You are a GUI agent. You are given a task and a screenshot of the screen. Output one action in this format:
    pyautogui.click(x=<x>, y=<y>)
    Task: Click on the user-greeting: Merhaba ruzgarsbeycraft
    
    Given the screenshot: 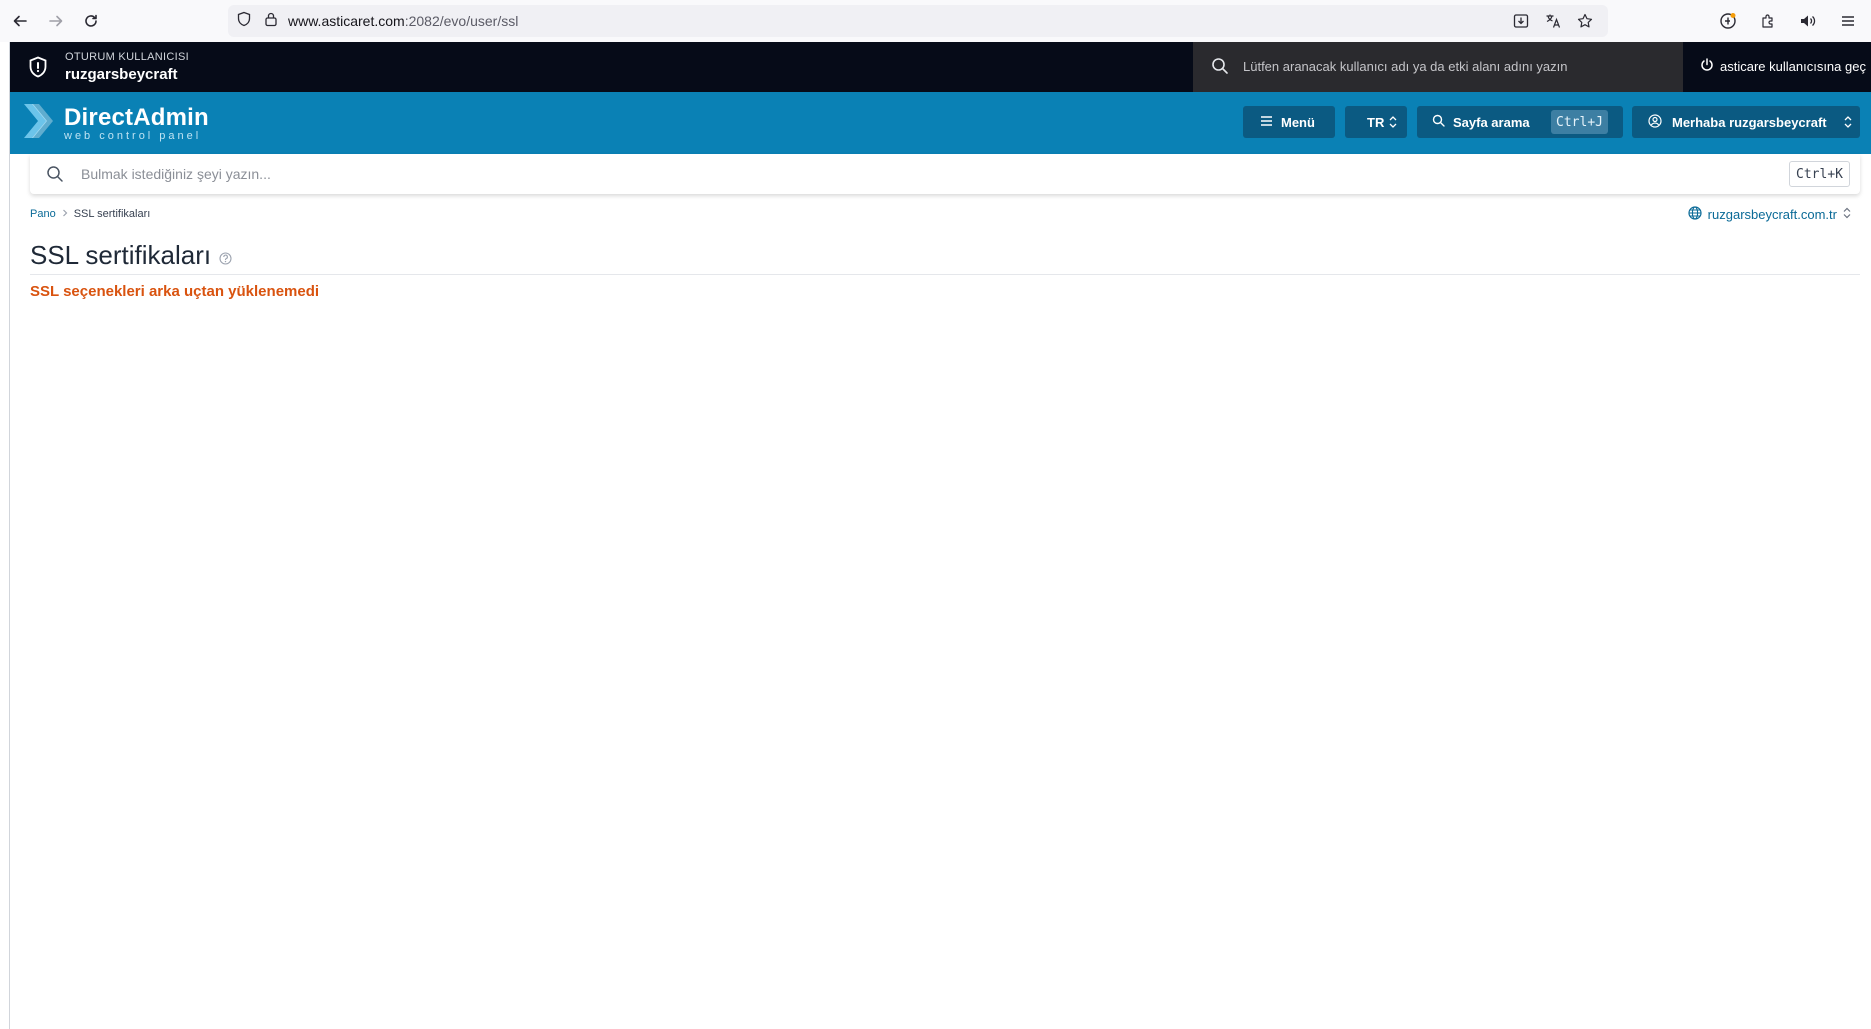 What is the action you would take?
    pyautogui.click(x=1749, y=122)
    